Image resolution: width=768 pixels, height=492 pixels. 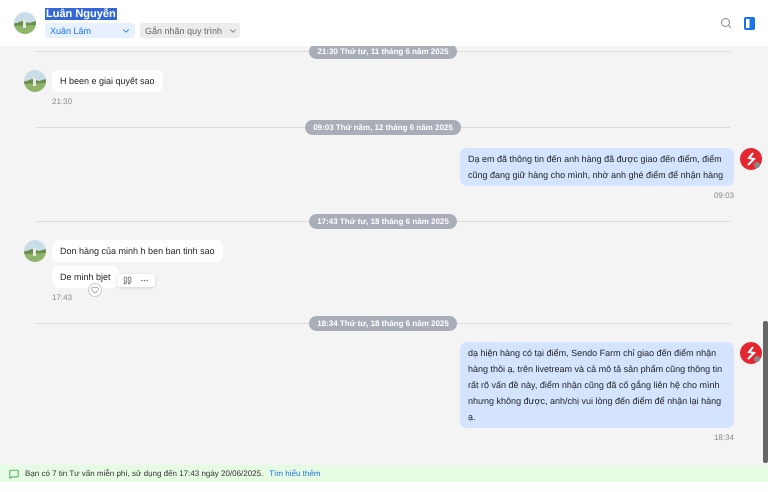 What do you see at coordinates (127, 280) in the screenshot?
I see `quote-icon` at bounding box center [127, 280].